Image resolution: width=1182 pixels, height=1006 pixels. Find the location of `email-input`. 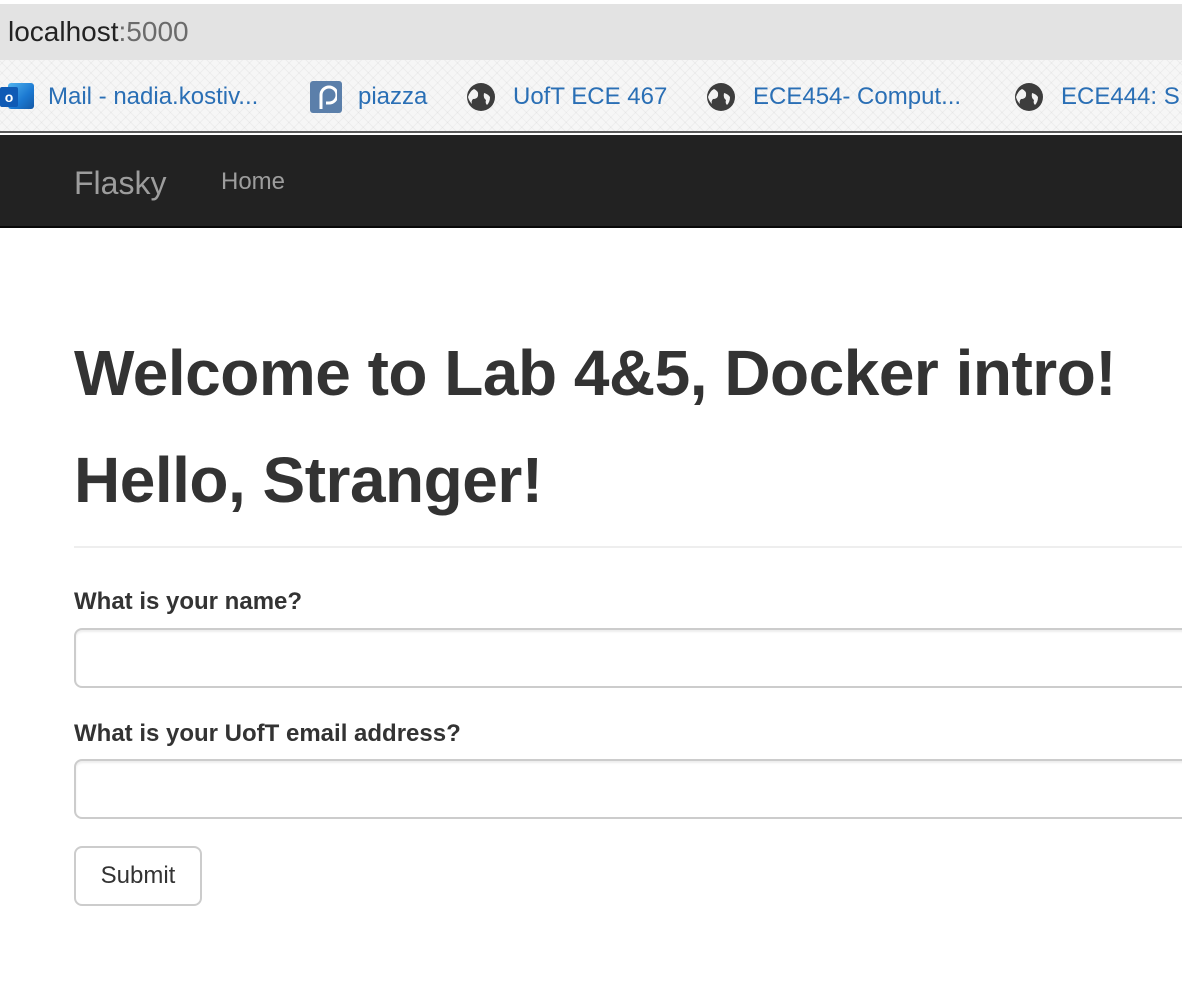

email-input is located at coordinates (628, 789).